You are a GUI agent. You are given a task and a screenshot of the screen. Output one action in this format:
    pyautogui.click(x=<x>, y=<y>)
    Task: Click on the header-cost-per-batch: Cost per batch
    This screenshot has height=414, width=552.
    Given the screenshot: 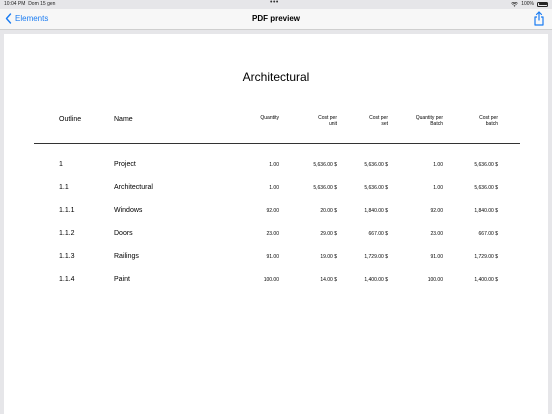 What is the action you would take?
    pyautogui.click(x=488, y=121)
    